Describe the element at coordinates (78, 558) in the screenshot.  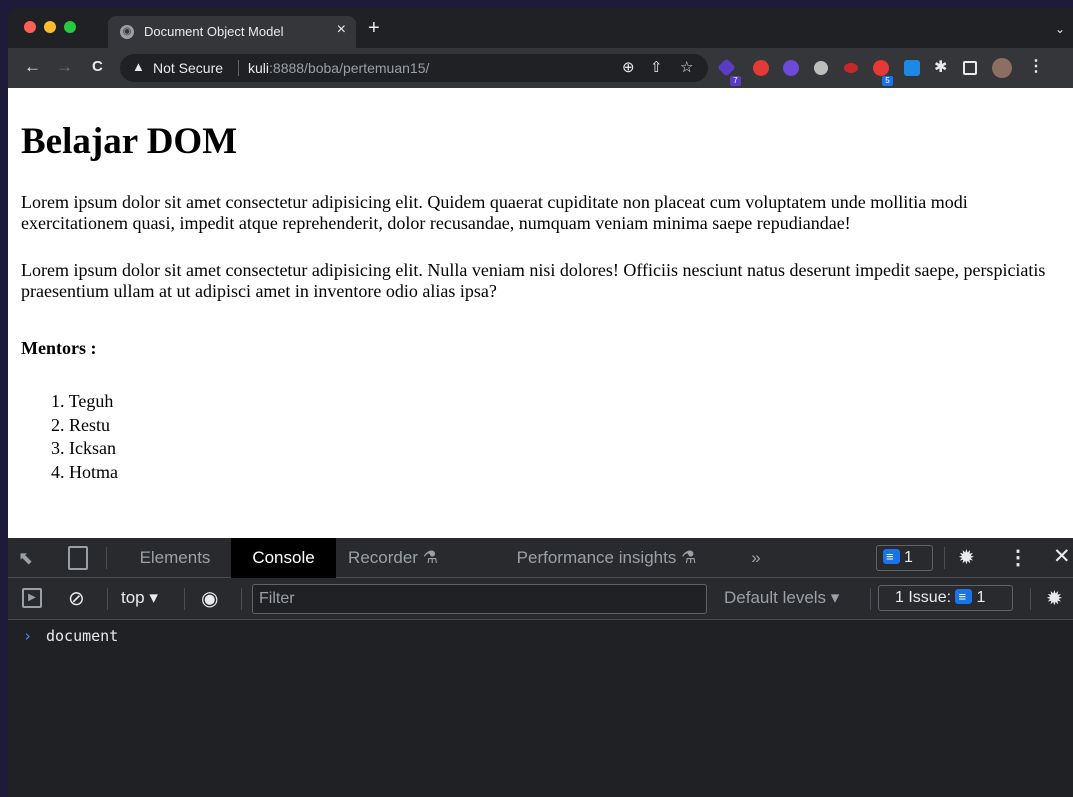
I see `device-toolbar-icon` at that location.